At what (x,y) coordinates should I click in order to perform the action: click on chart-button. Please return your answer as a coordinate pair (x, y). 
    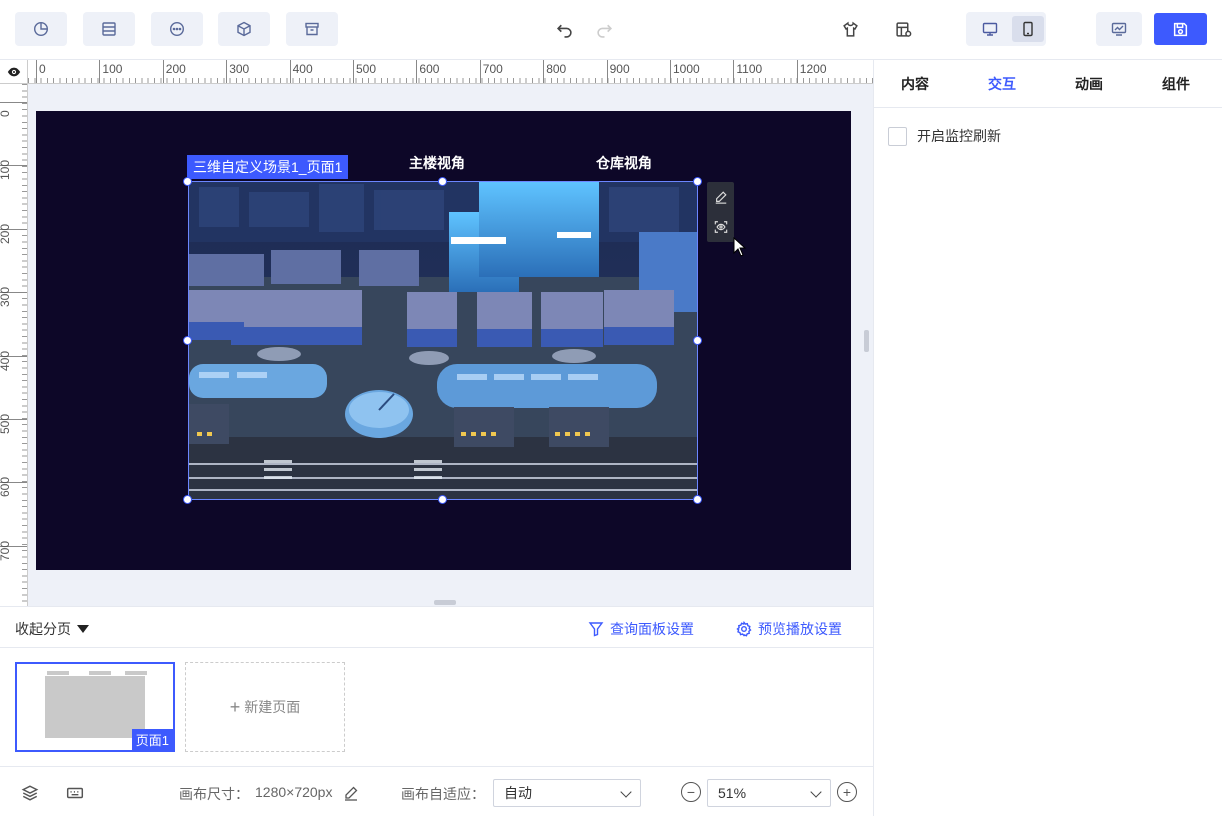
    Looking at the image, I should click on (41, 29).